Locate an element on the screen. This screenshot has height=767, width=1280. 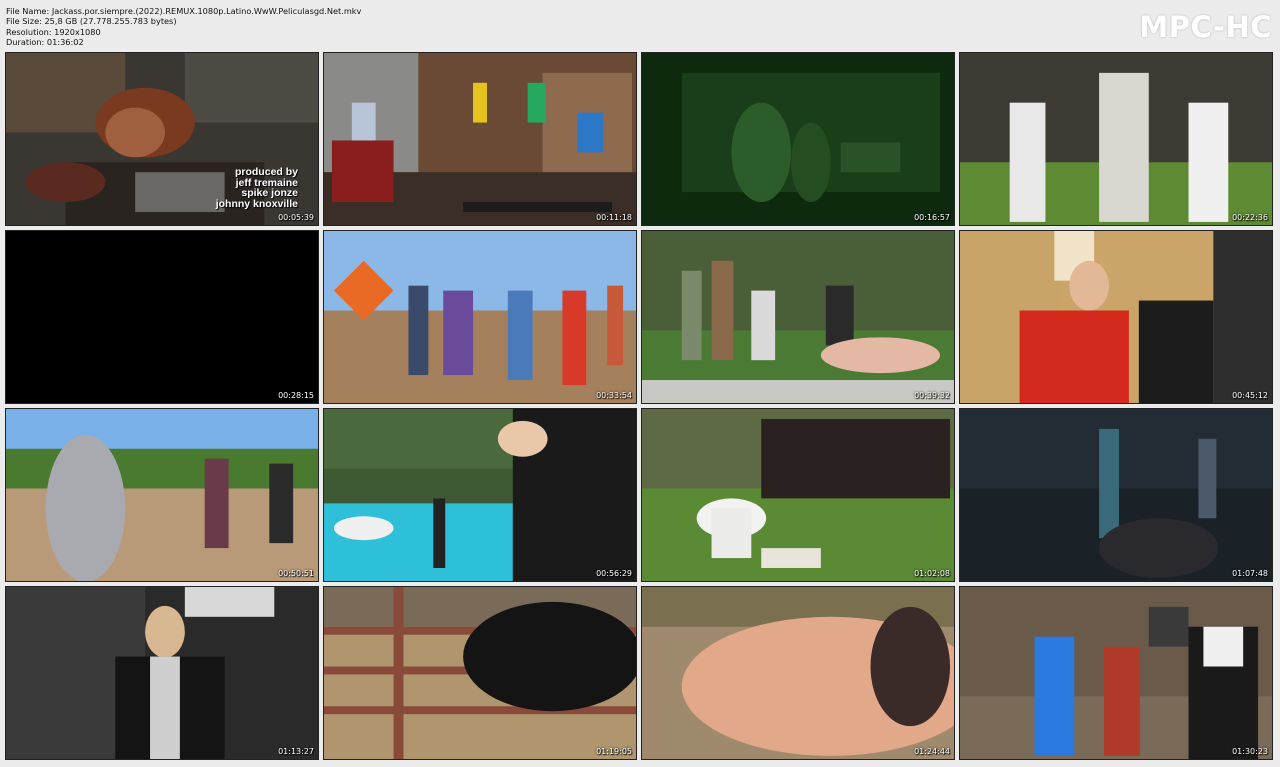
timestamp: 00:33:54 is located at coordinates (614, 395).